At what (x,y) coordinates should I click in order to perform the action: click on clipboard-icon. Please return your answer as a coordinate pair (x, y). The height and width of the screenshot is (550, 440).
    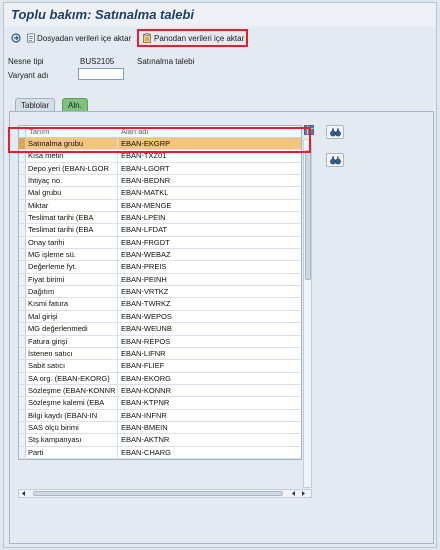
    Looking at the image, I should click on (147, 38).